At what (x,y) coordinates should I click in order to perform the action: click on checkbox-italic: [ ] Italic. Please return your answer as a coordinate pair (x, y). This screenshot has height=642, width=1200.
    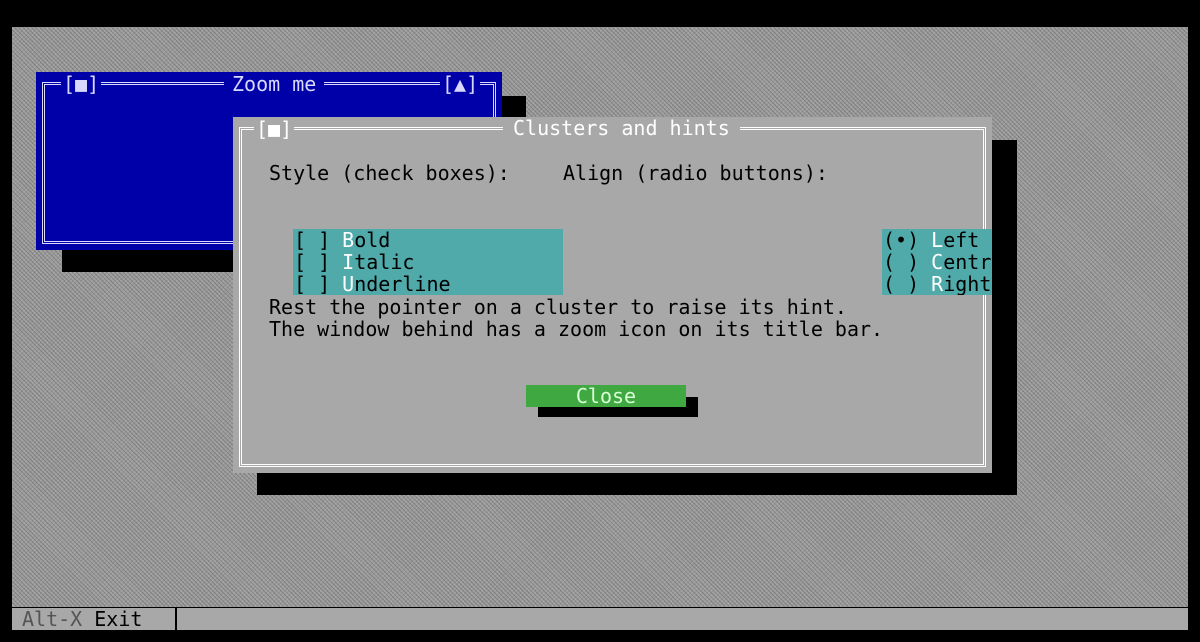
    Looking at the image, I should click on (354, 262).